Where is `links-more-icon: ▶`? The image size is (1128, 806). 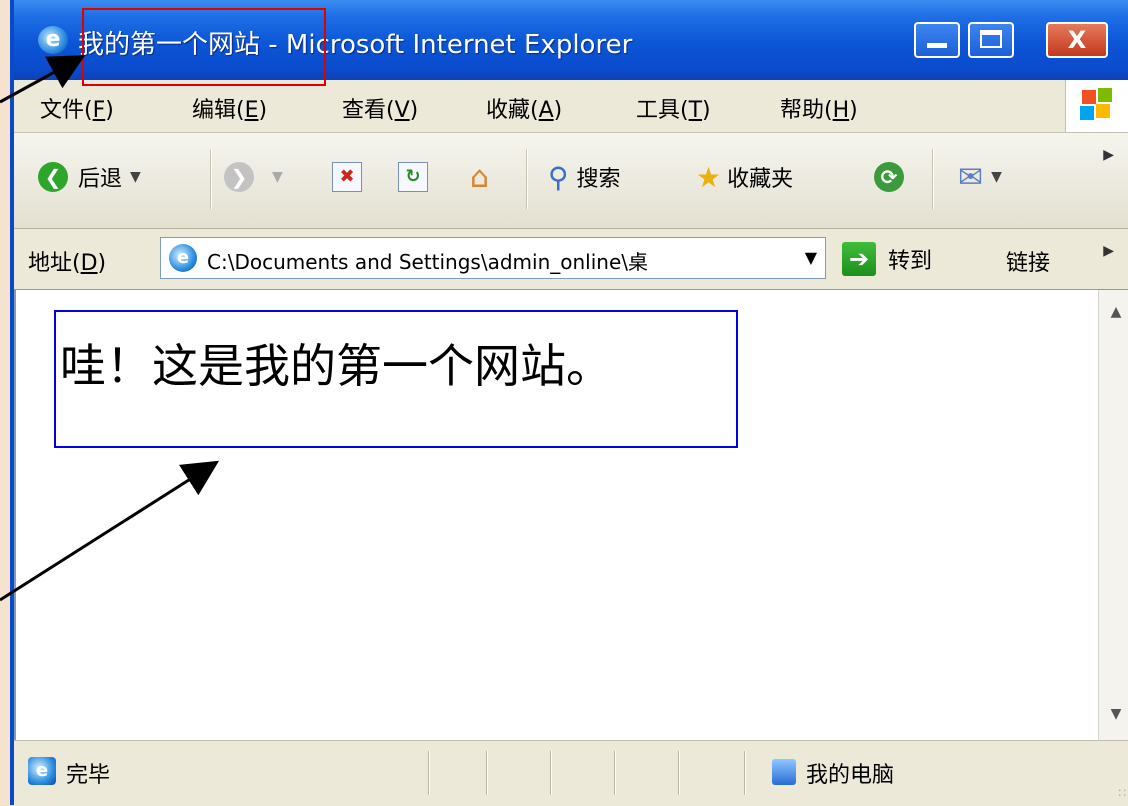
links-more-icon: ▶ is located at coordinates (1108, 251).